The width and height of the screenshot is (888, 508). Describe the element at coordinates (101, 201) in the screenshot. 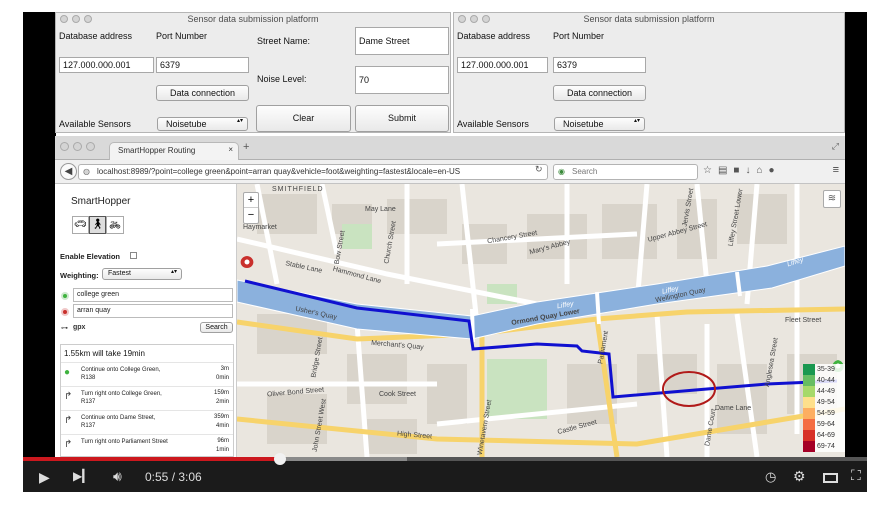

I see `brand-title: SmartHopper` at that location.